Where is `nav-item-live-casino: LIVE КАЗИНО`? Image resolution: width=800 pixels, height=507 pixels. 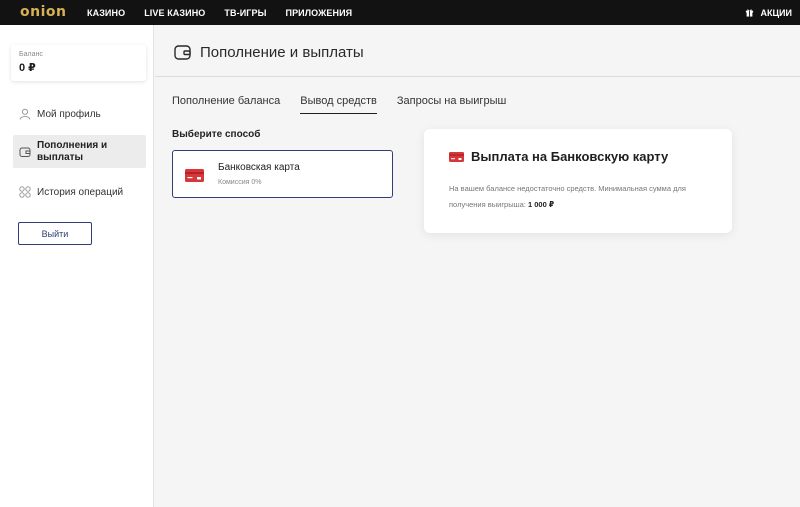
nav-item-live-casino: LIVE КАЗИНО is located at coordinates (174, 13).